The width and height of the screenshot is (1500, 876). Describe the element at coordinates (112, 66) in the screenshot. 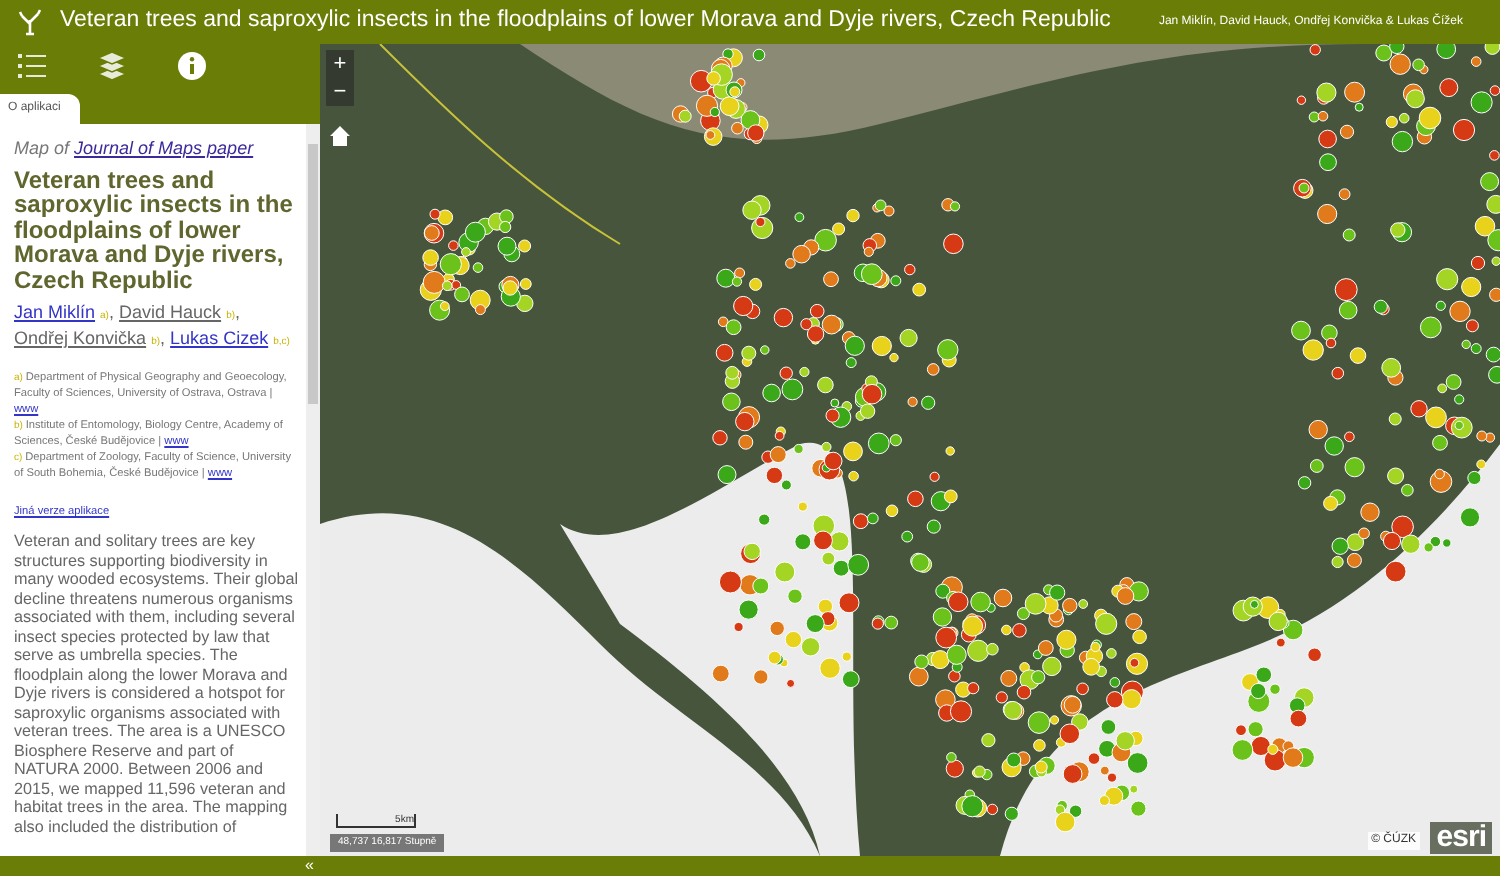

I see `layers-button` at that location.